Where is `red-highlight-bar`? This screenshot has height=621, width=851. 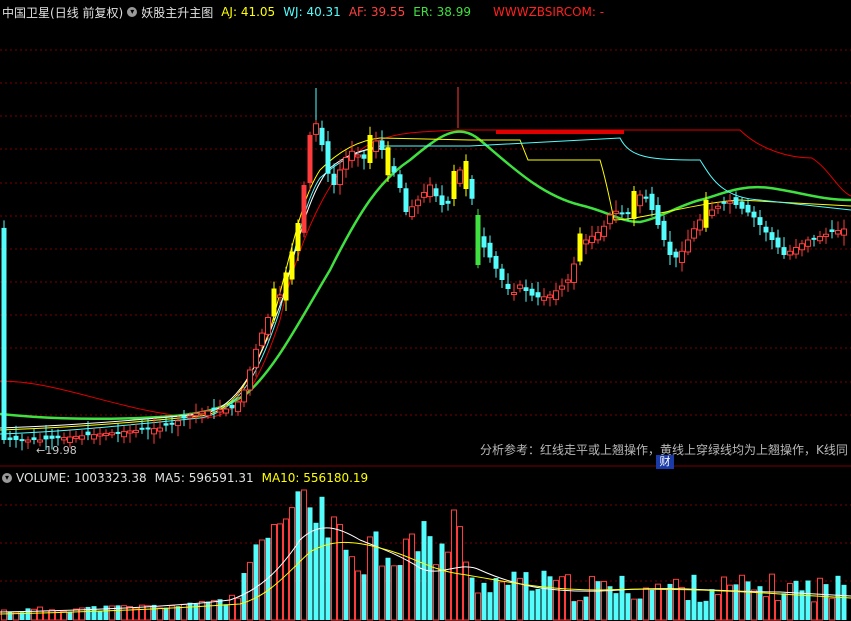
red-highlight-bar is located at coordinates (560, 132).